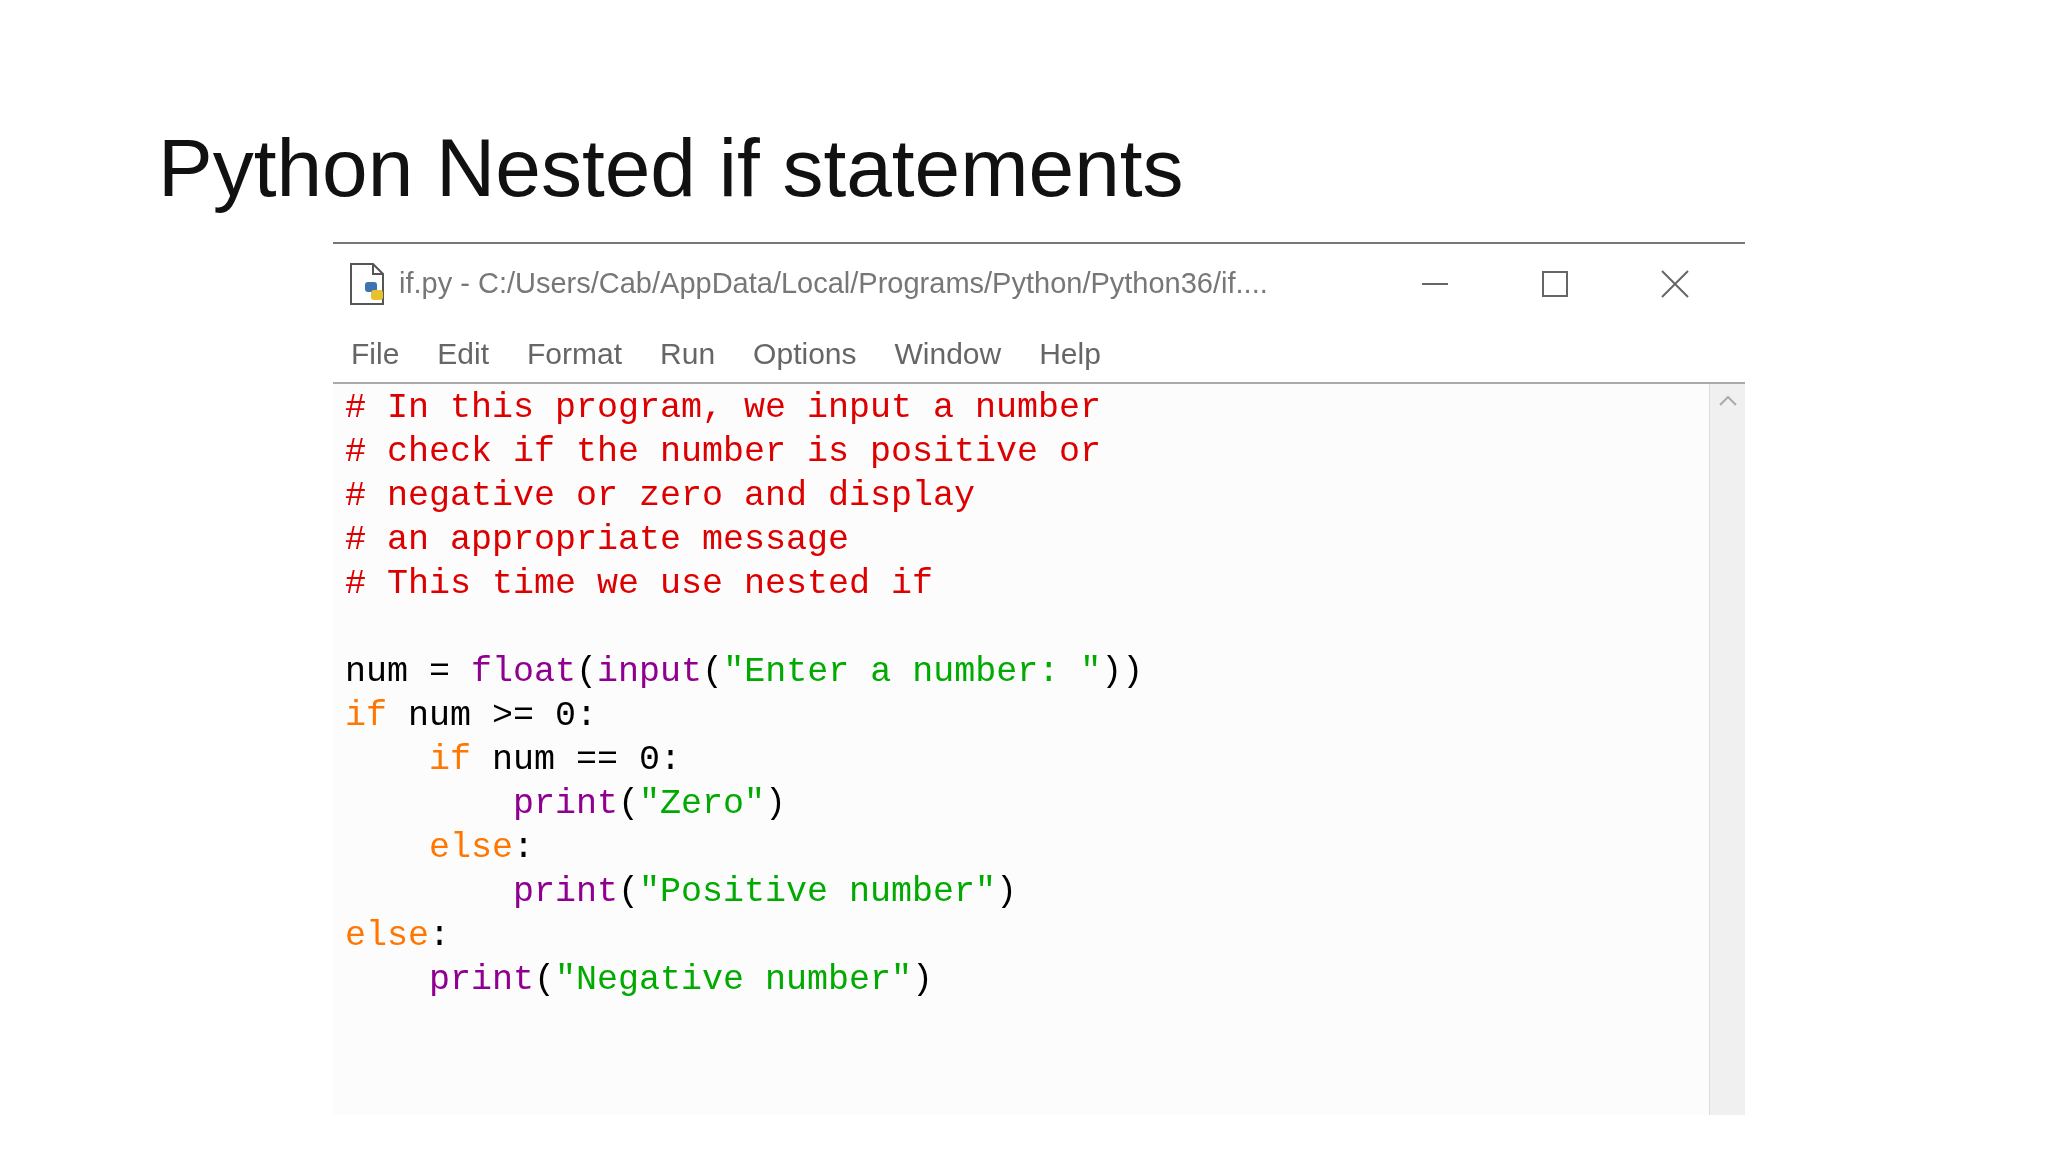 Image resolution: width=2048 pixels, height=1152 pixels. What do you see at coordinates (723, 452) in the screenshot?
I see `code-line: # check if the number is positive or` at bounding box center [723, 452].